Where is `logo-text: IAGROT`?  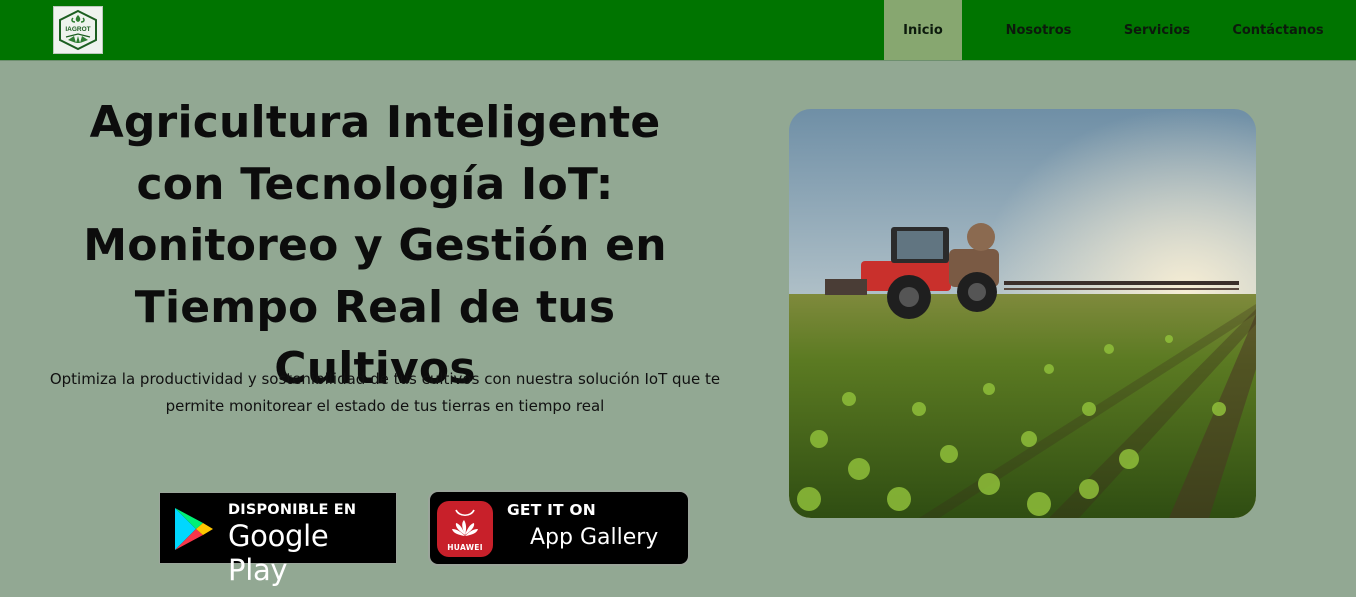
logo-text: IAGROT is located at coordinates (77, 29).